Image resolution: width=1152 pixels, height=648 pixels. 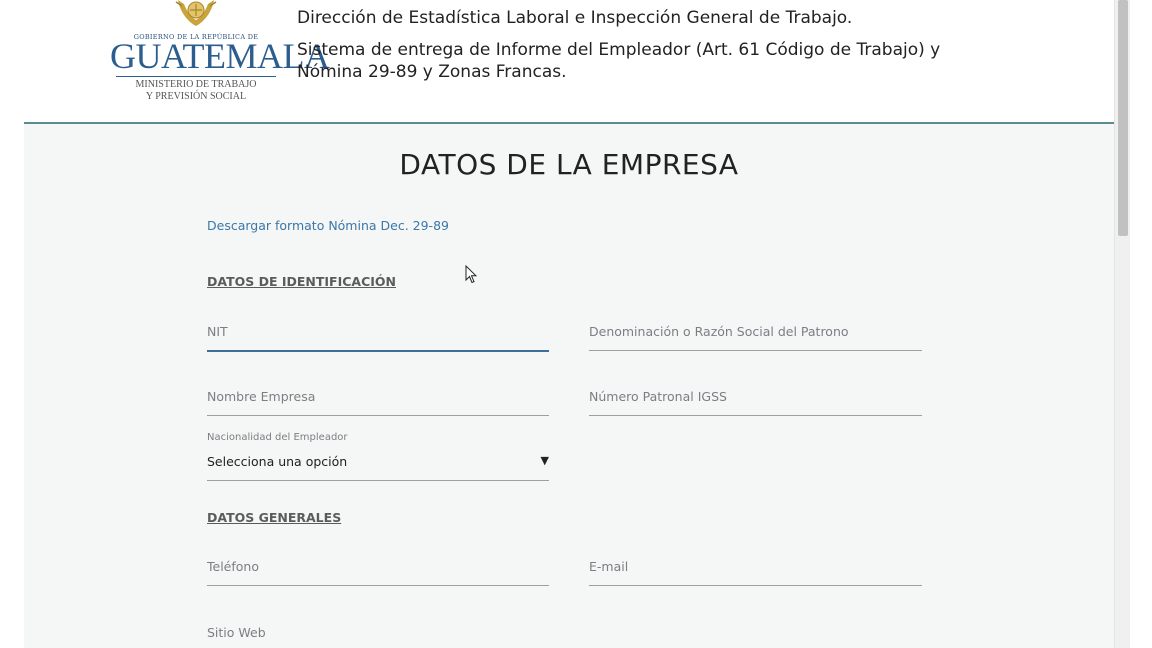 What do you see at coordinates (378, 336) in the screenshot?
I see `nit-input: NIT` at bounding box center [378, 336].